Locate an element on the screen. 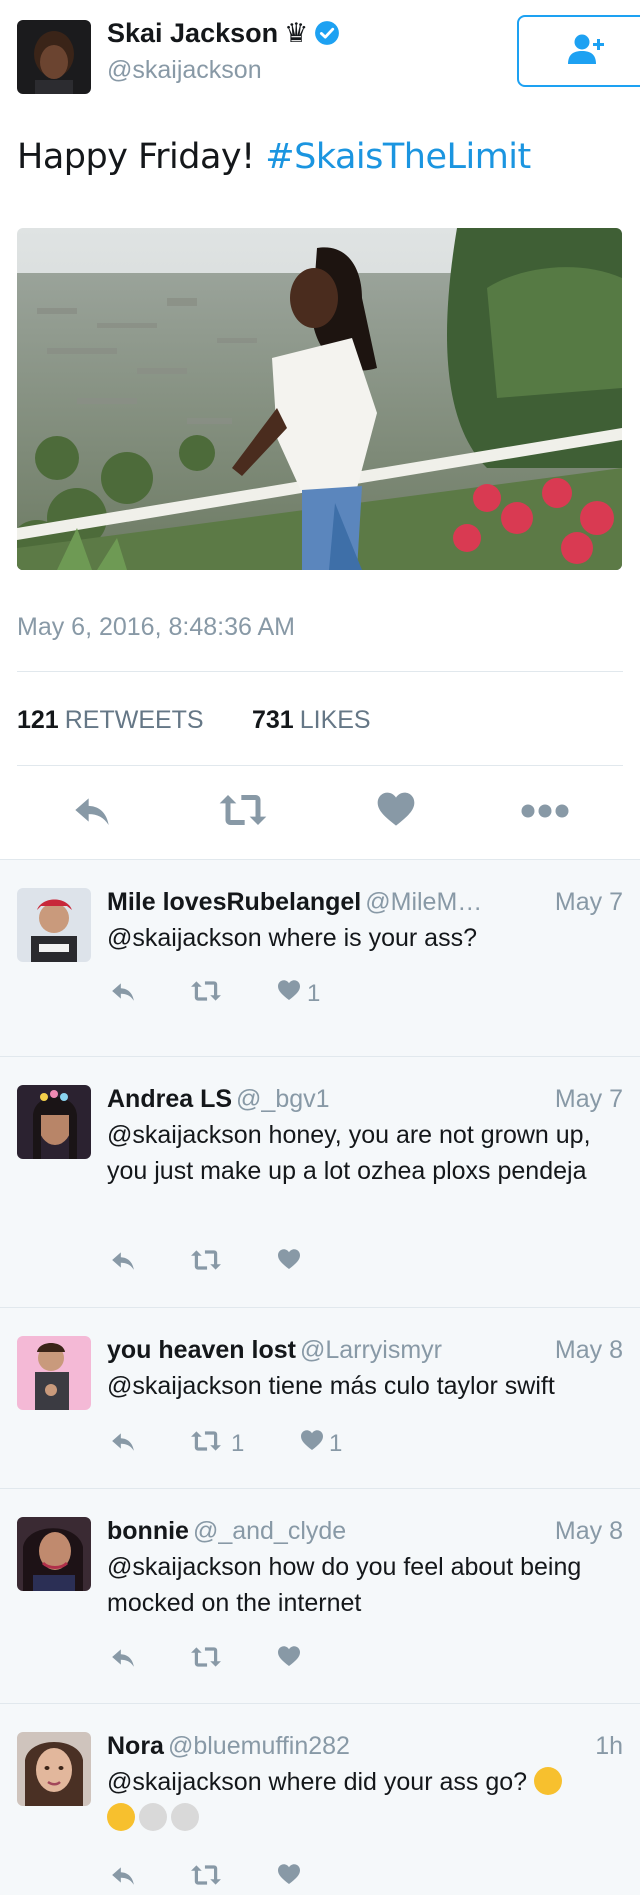  retweets-count: 121 is located at coordinates (38, 720).